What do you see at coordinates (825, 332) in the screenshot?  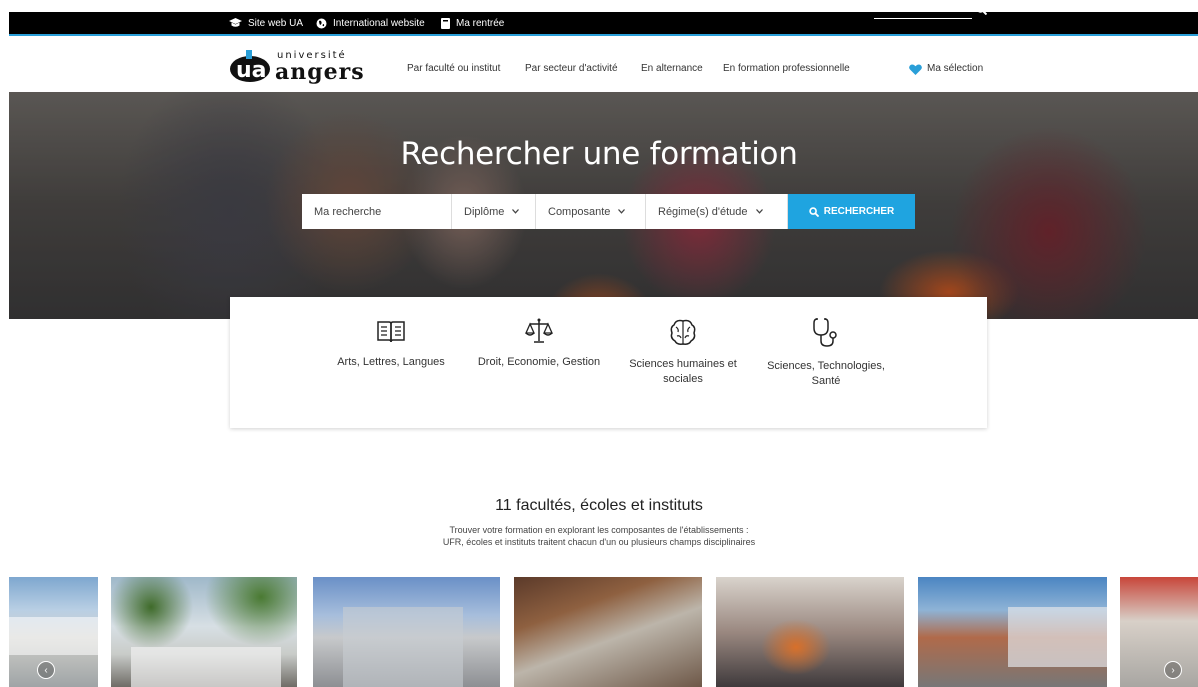 I see `stethoscope-icon` at bounding box center [825, 332].